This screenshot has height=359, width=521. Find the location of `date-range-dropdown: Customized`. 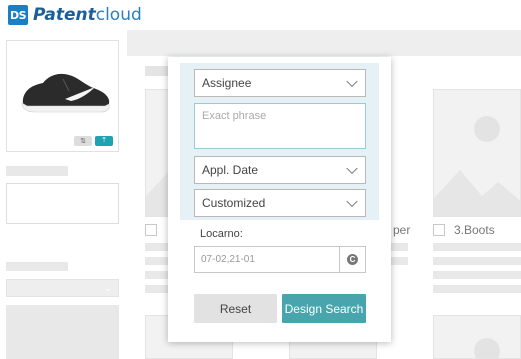

date-range-dropdown: Customized is located at coordinates (280, 203).